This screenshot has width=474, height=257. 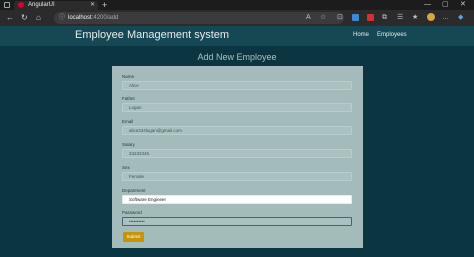 What do you see at coordinates (38, 18) in the screenshot?
I see `home-icon: ⌂` at bounding box center [38, 18].